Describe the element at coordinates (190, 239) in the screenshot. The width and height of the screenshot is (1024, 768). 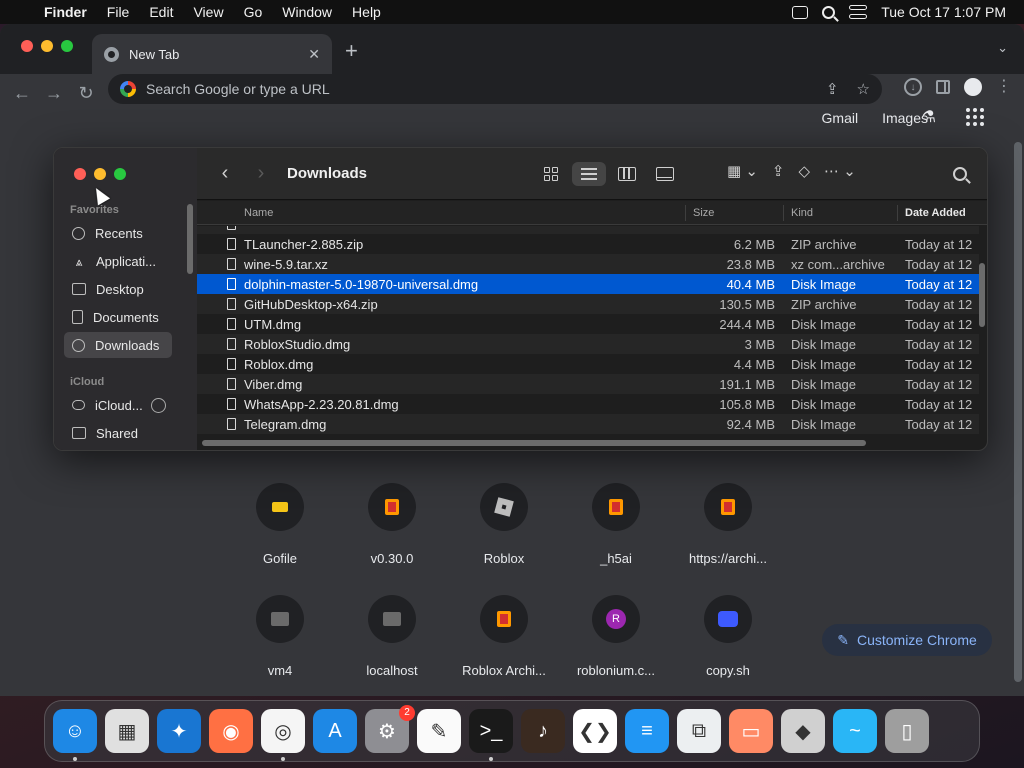
I see `sidebar-scrollbar` at that location.